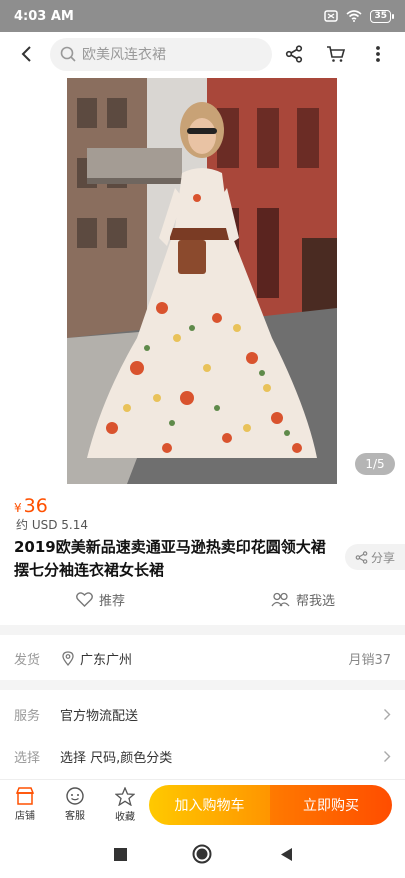 The height and width of the screenshot is (878, 405). I want to click on shipping-row: 发货 广东广州 月销37, so click(202, 658).